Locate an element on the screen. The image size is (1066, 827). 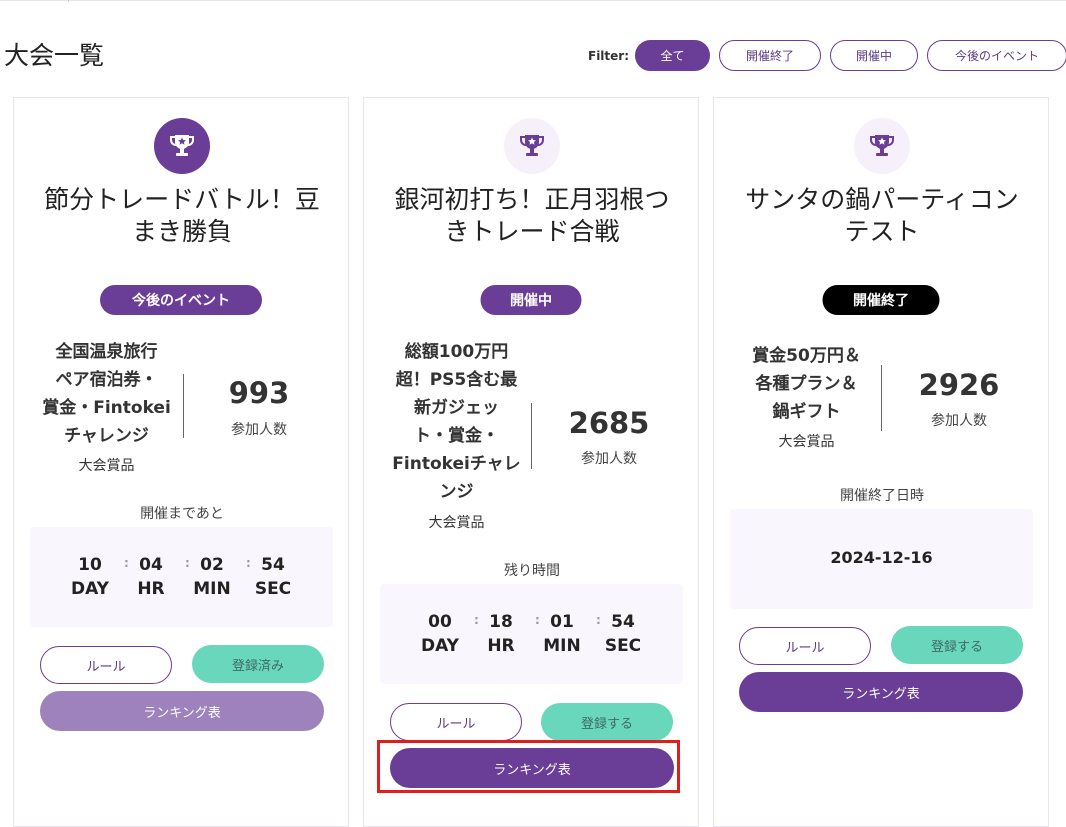
status-badge: 開催終了 is located at coordinates (881, 300).